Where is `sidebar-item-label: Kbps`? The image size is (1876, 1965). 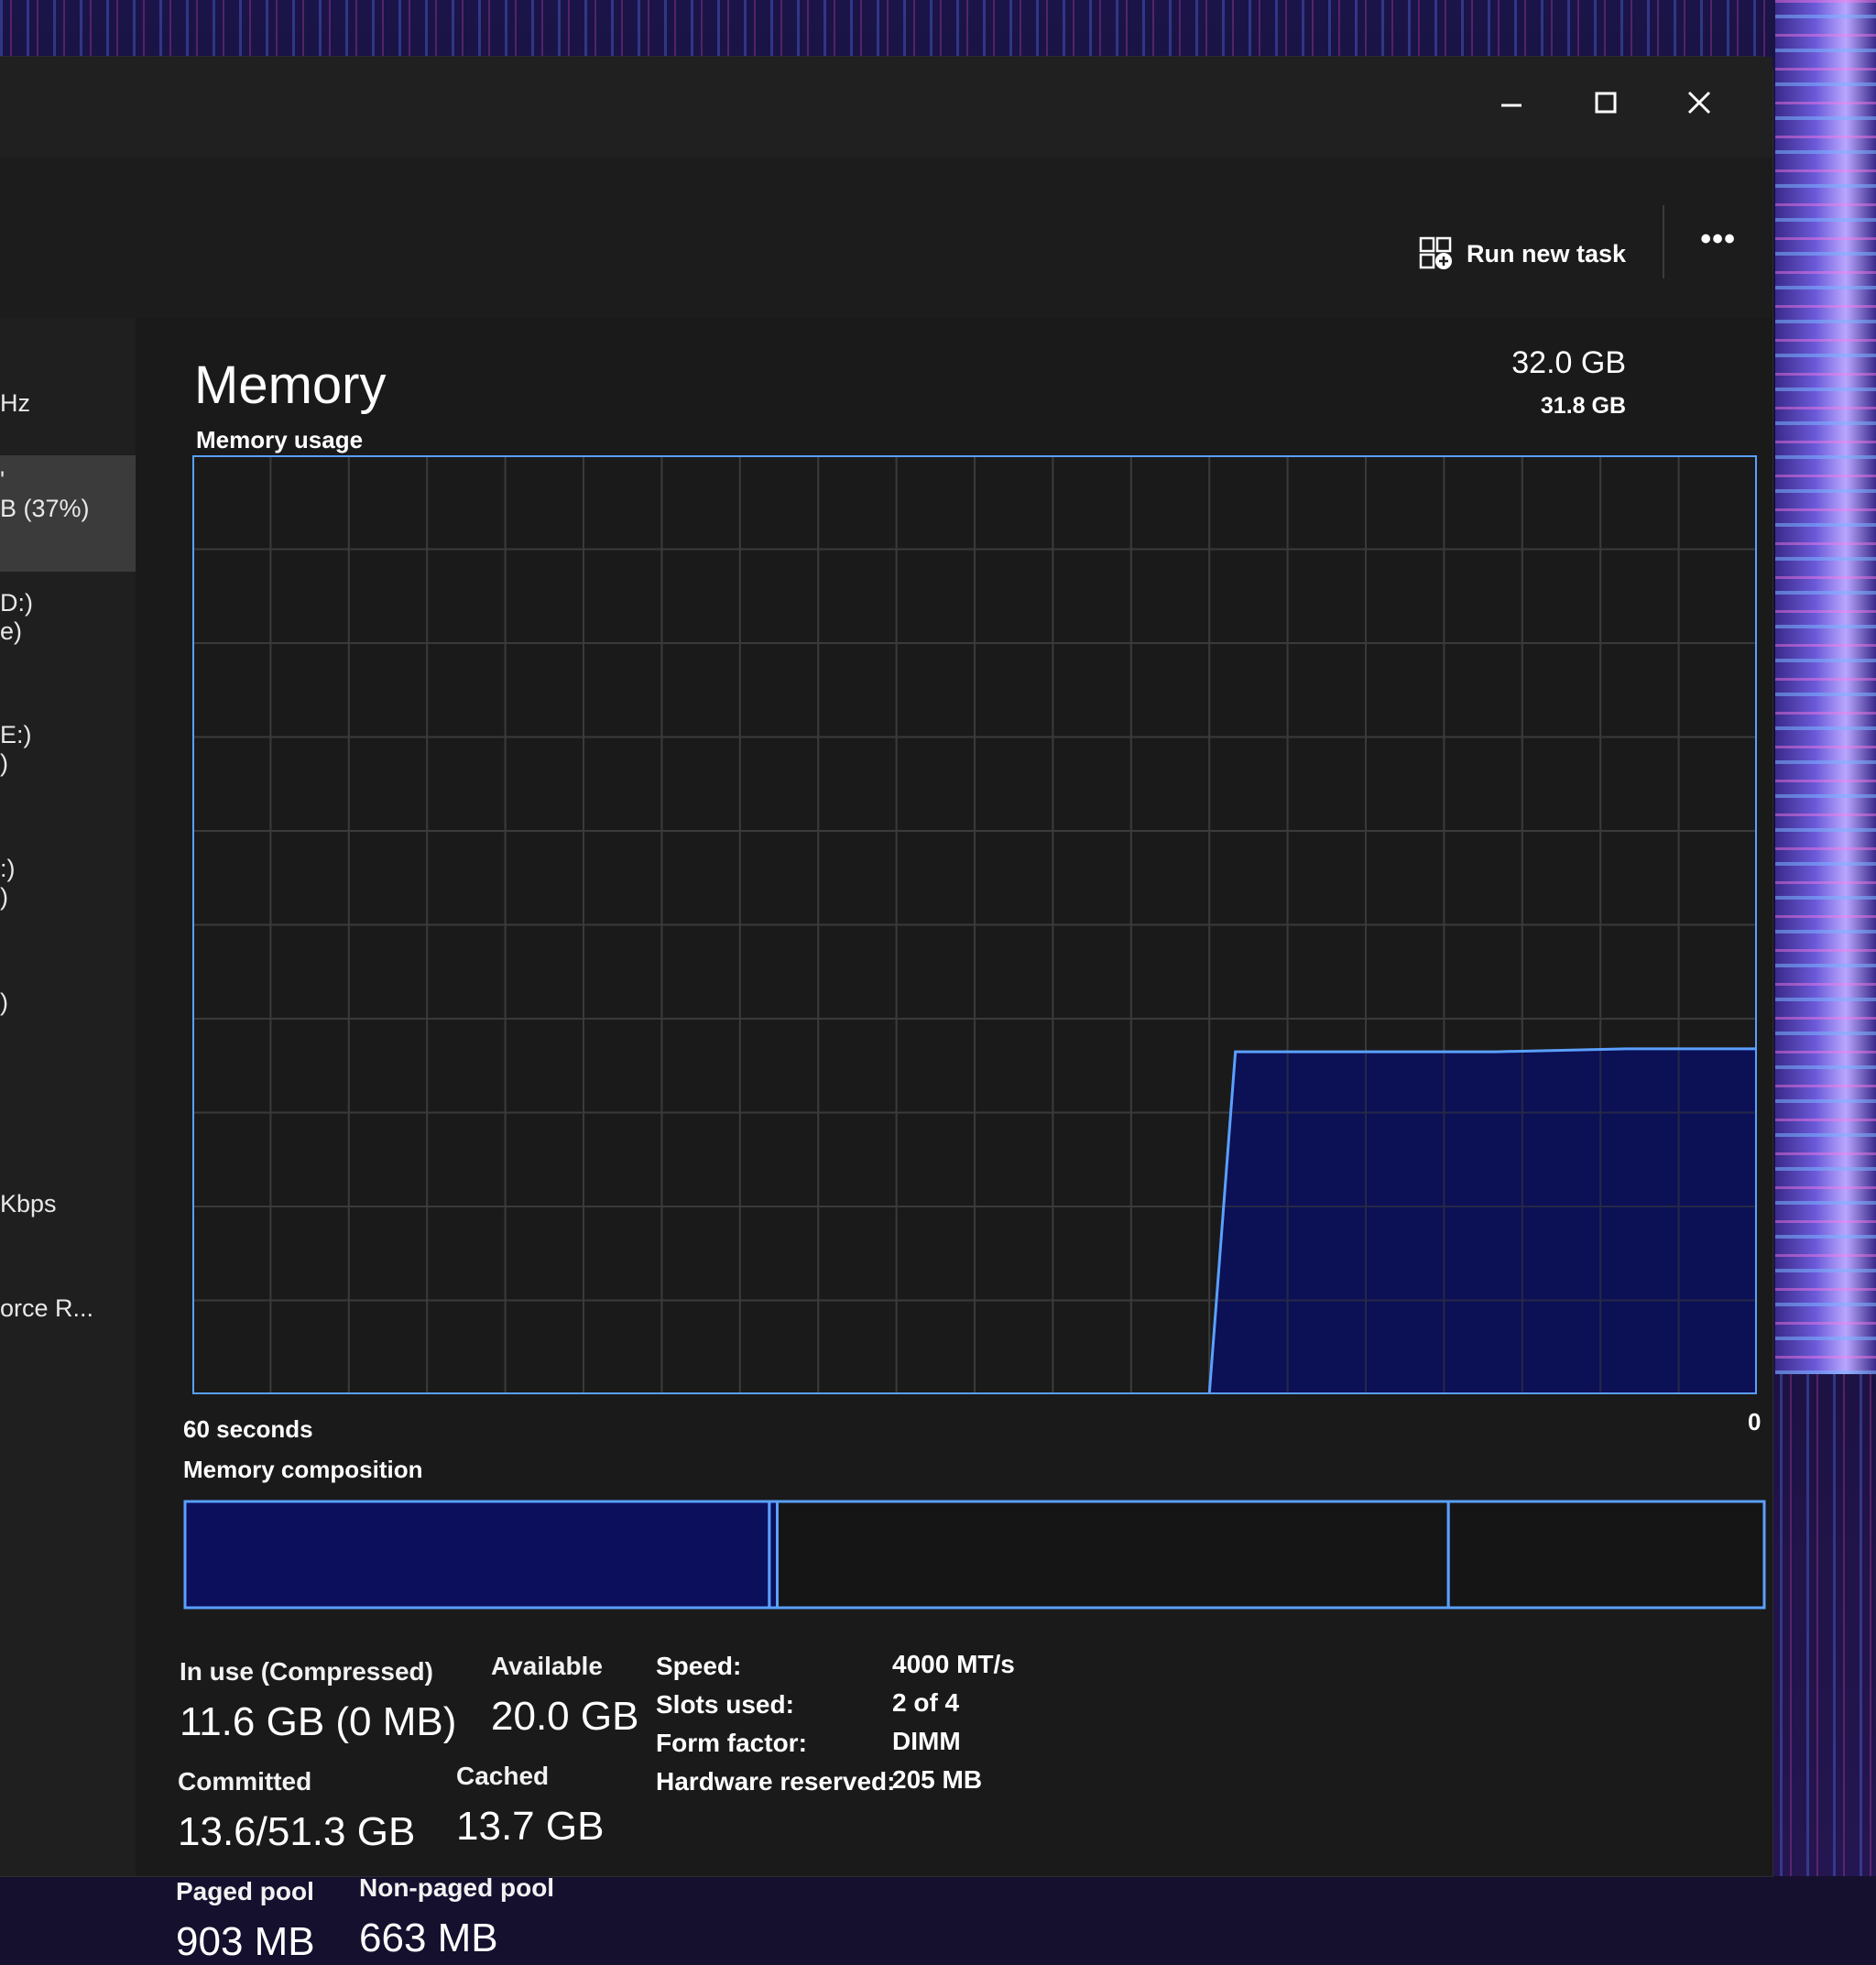
sidebar-item-label: Kbps is located at coordinates (28, 1203).